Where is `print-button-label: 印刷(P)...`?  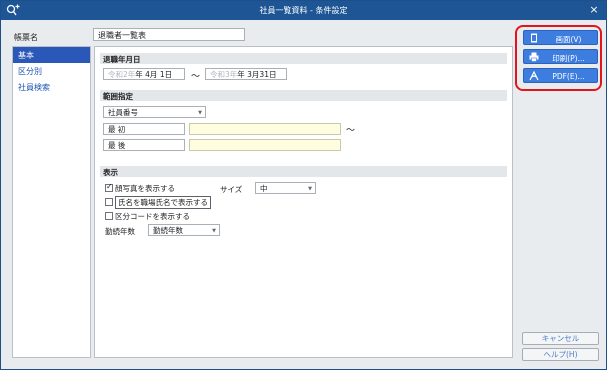 print-button-label: 印刷(P)... is located at coordinates (568, 58).